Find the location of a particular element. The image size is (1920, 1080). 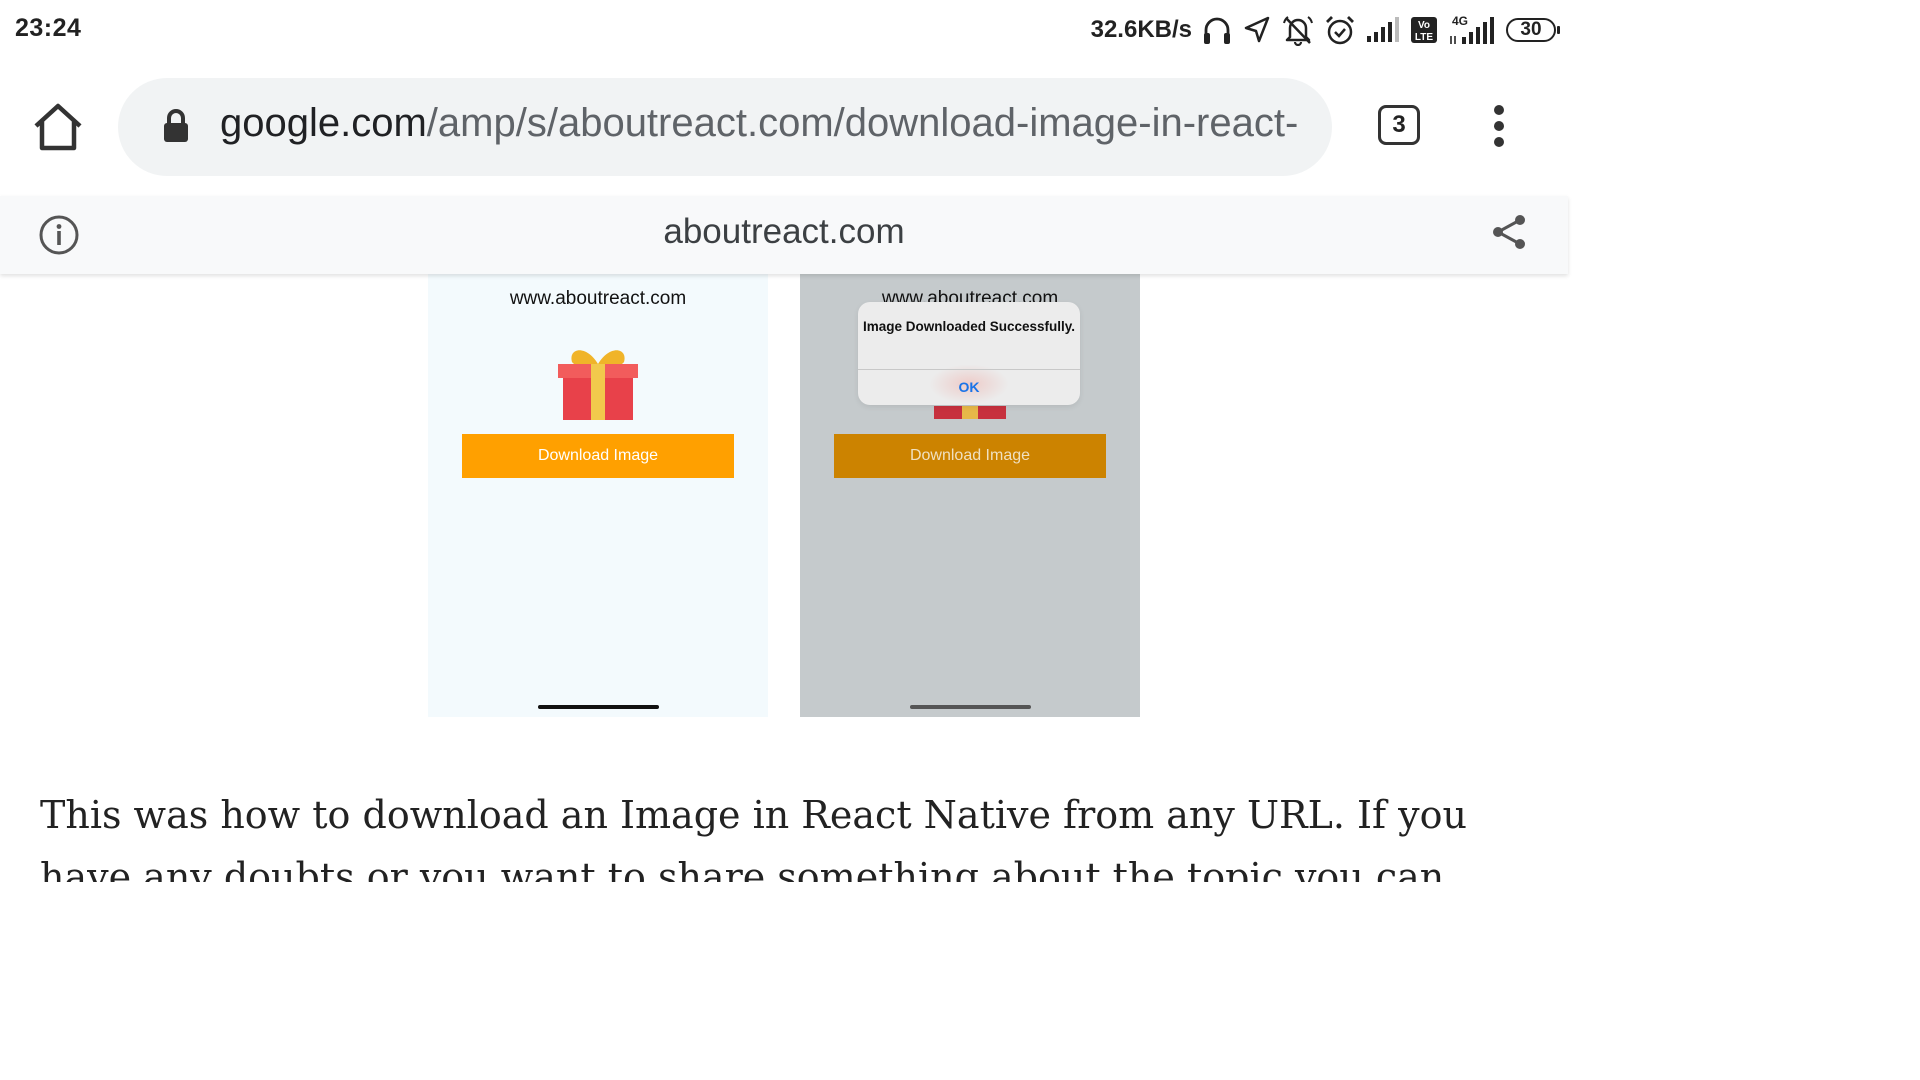

amp-header: aboutreact.com is located at coordinates (784, 235).